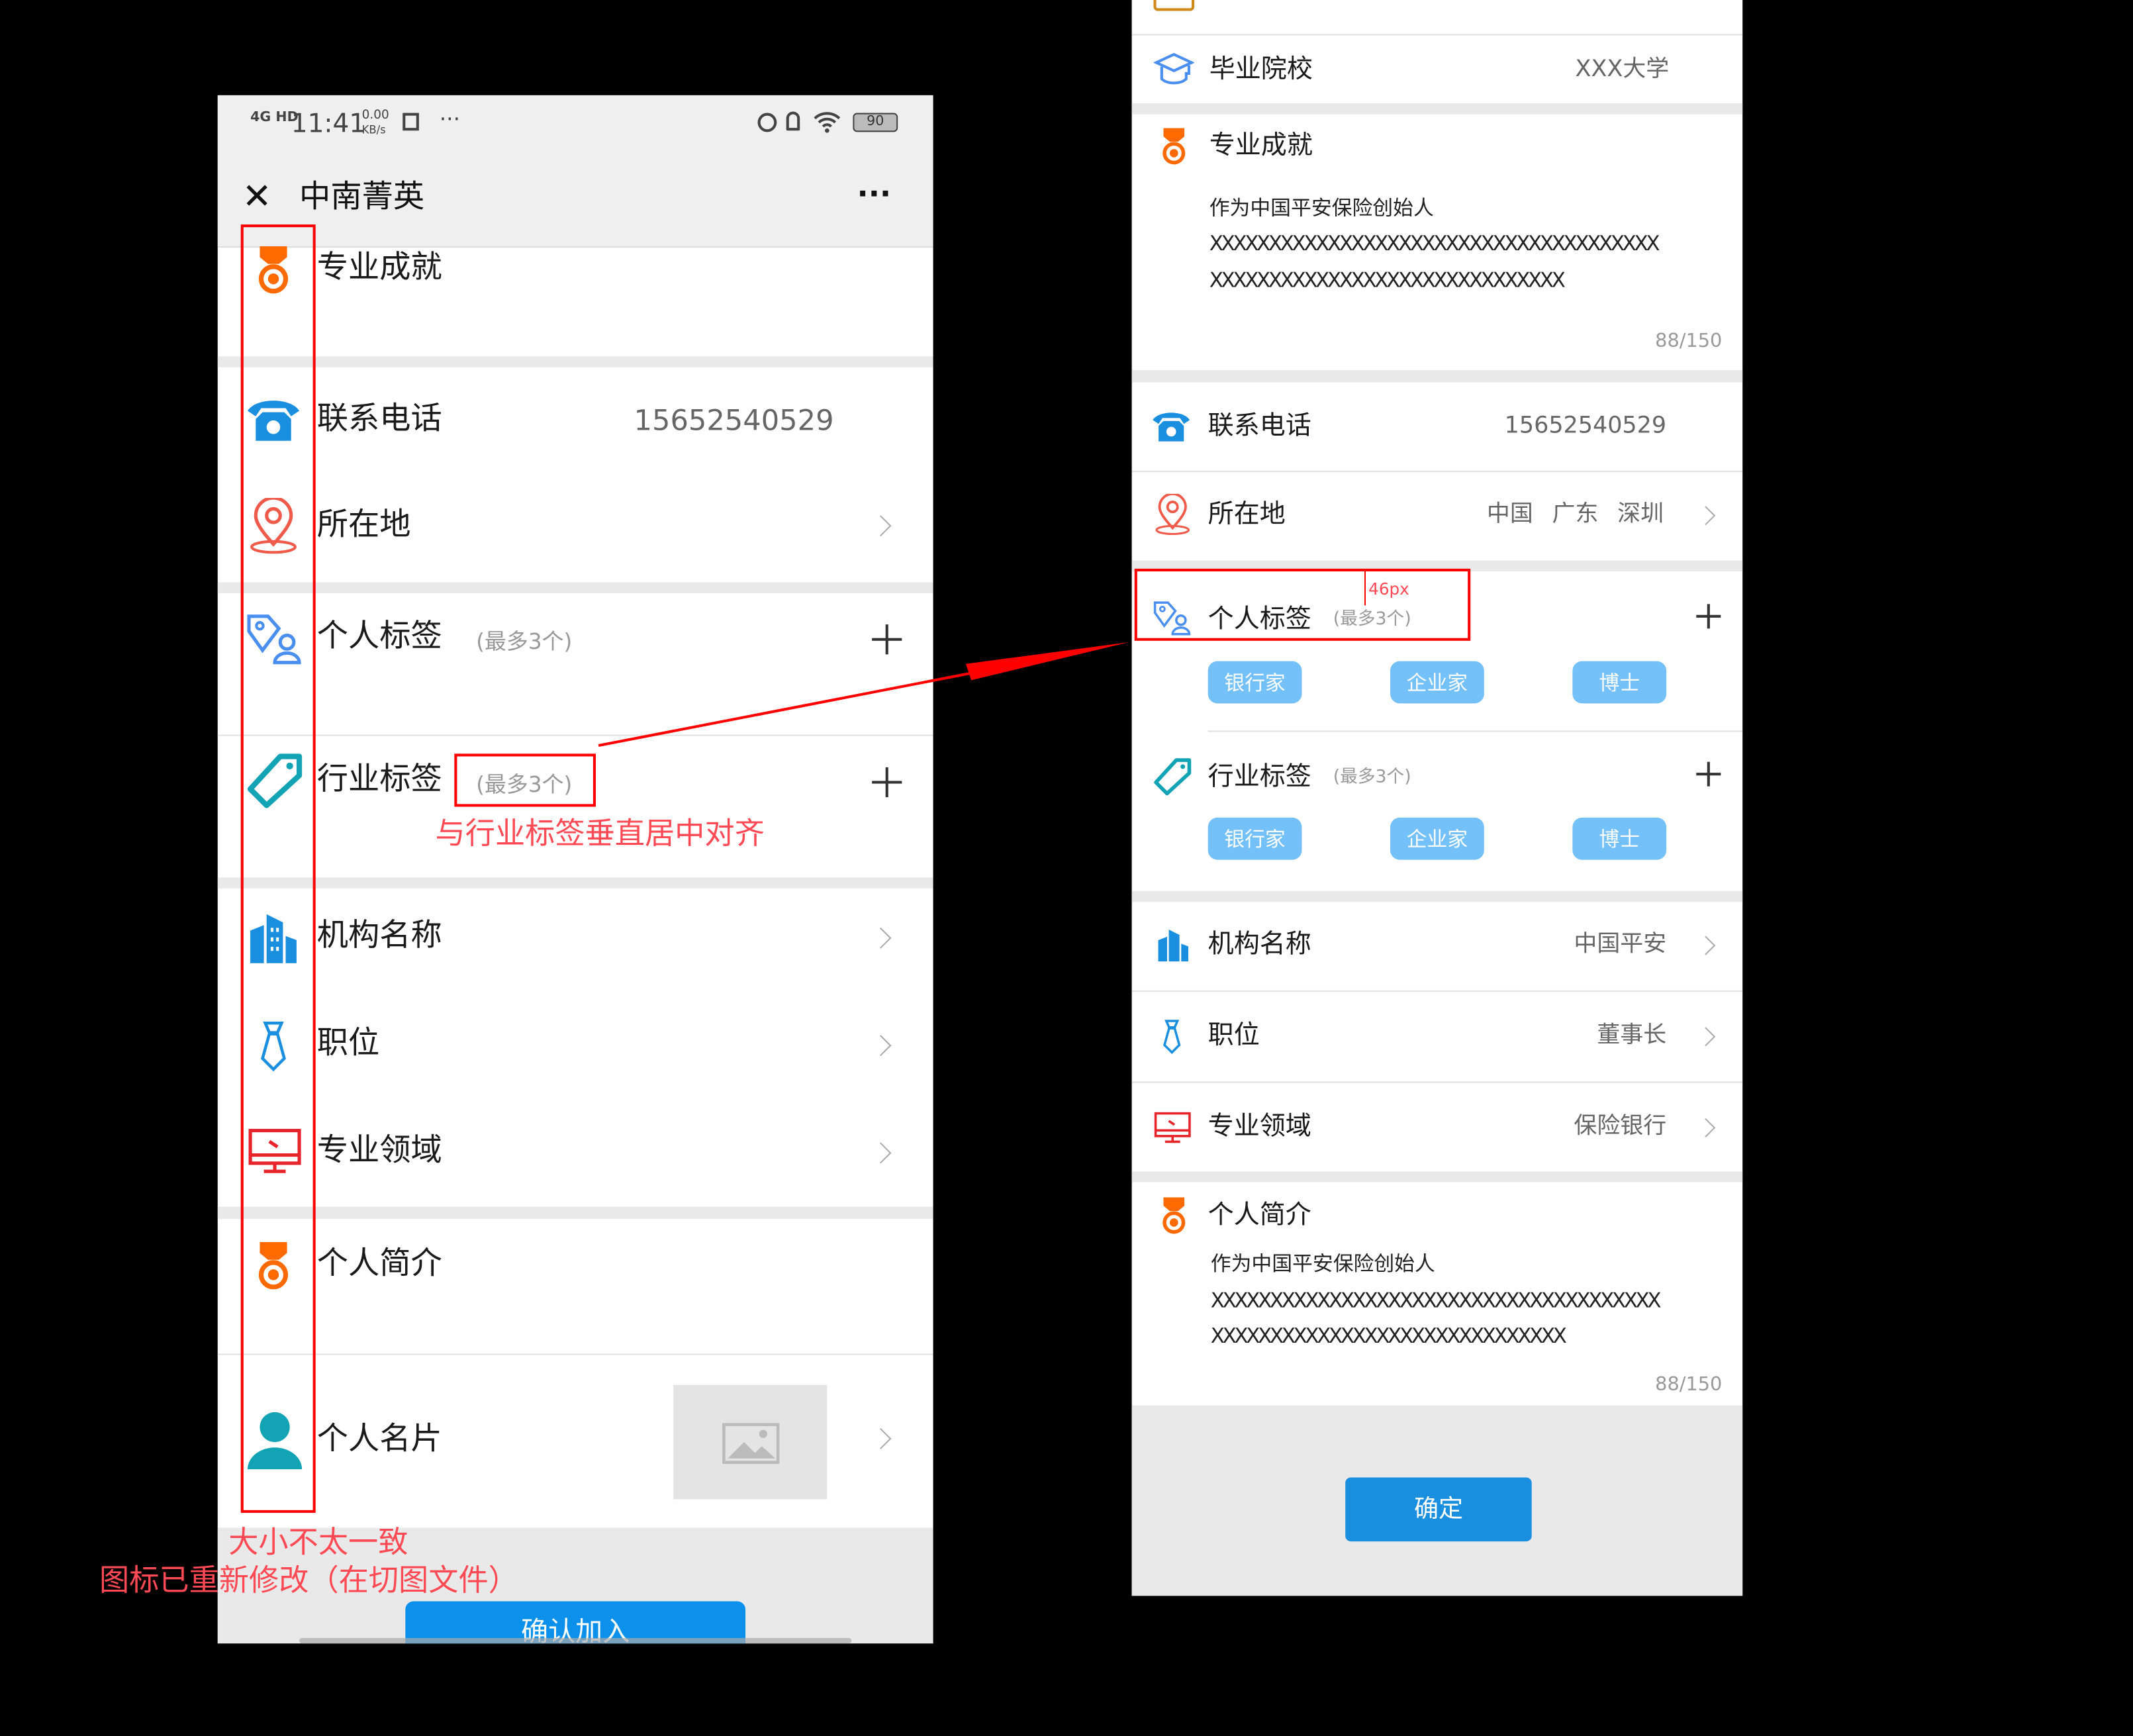 This screenshot has height=1736, width=2133. I want to click on row-label-school: 毕业院校, so click(1261, 69).